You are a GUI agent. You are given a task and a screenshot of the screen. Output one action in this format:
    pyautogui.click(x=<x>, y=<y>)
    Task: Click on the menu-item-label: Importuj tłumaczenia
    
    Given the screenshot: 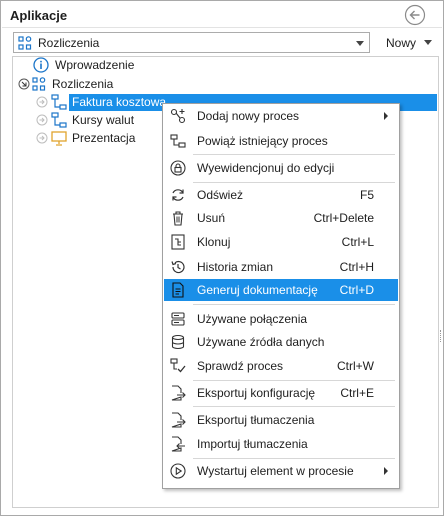 What is the action you would take?
    pyautogui.click(x=252, y=444)
    